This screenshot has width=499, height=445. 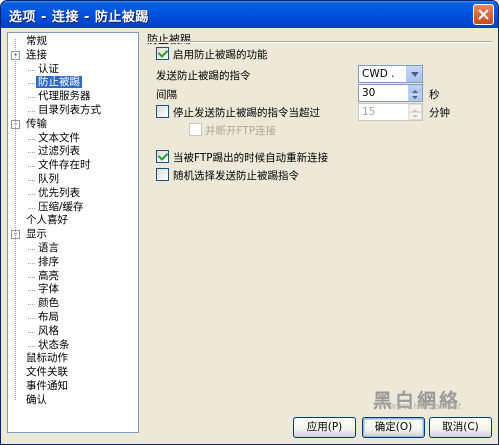 I want to click on tree-item: 事件通知, so click(x=47, y=386).